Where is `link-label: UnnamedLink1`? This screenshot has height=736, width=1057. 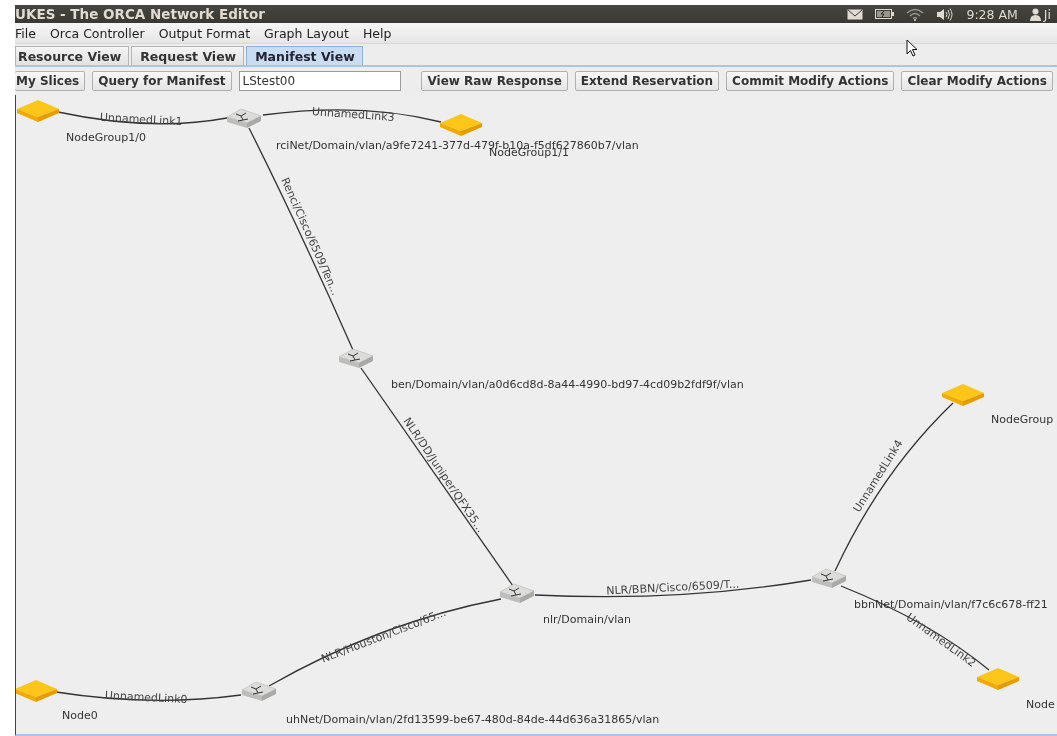
link-label: UnnamedLink1 is located at coordinates (141, 119).